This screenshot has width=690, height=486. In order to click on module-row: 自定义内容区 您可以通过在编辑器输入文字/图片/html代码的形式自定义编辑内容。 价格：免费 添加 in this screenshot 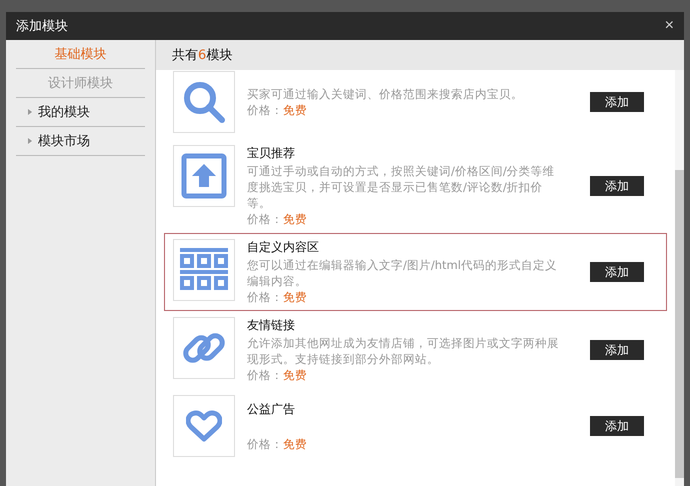, I will do `click(415, 272)`.